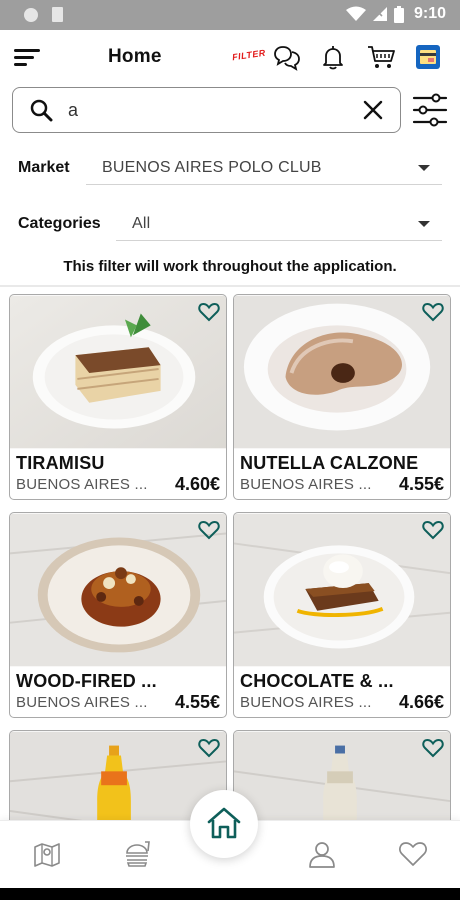  What do you see at coordinates (230, 15) in the screenshot?
I see `status-bar: 9:10` at bounding box center [230, 15].